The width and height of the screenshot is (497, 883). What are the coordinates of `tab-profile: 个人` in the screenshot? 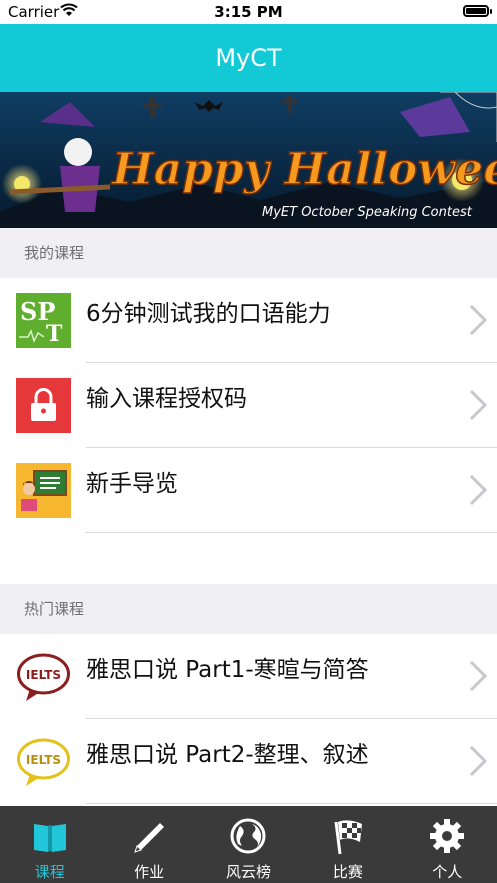 It's located at (447, 844).